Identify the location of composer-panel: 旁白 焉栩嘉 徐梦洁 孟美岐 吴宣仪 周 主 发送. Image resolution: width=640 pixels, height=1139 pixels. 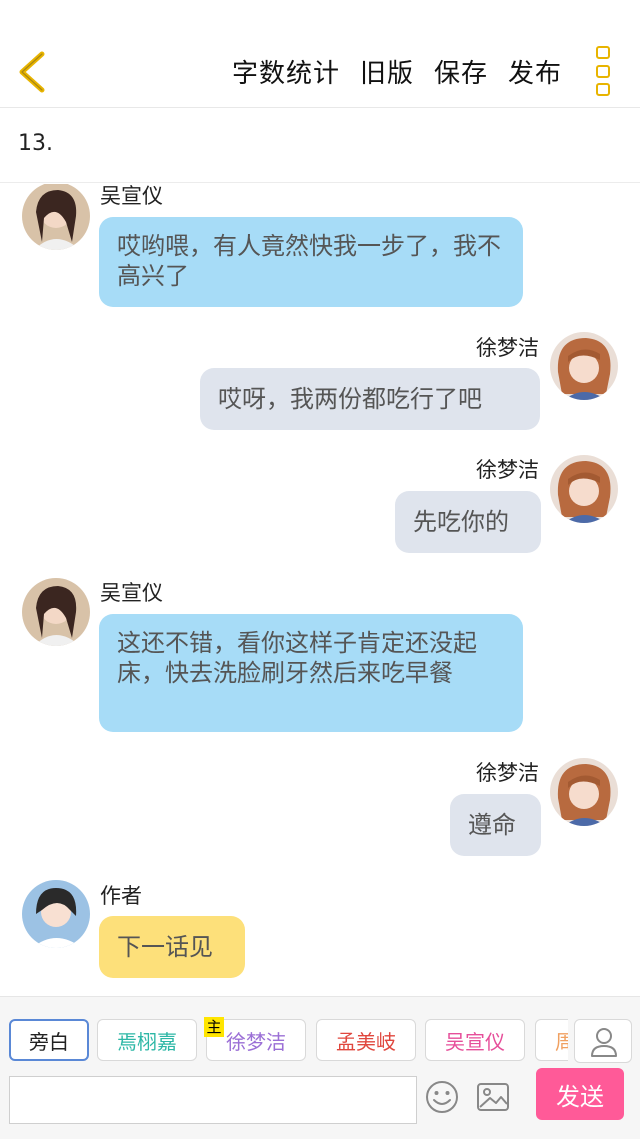
(320, 1067).